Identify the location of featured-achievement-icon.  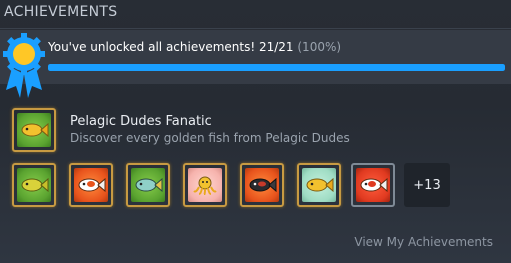
(34, 130).